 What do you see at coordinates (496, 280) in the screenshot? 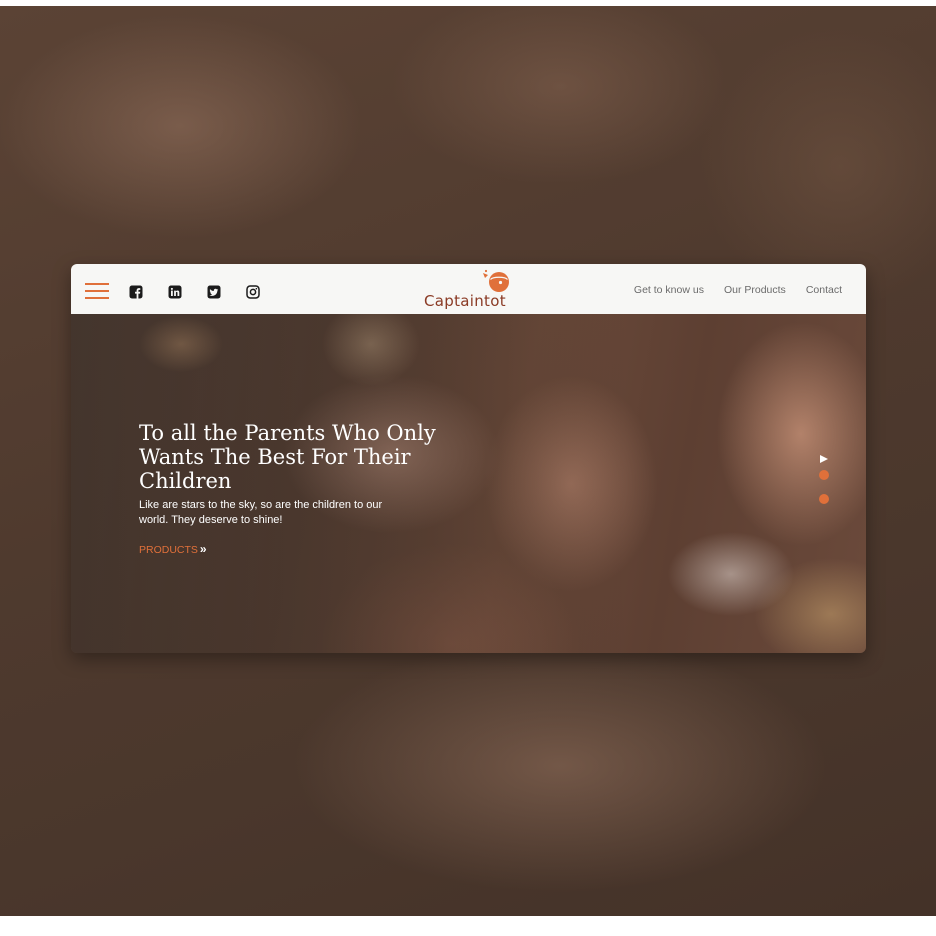
I see `captain-face-icon` at bounding box center [496, 280].